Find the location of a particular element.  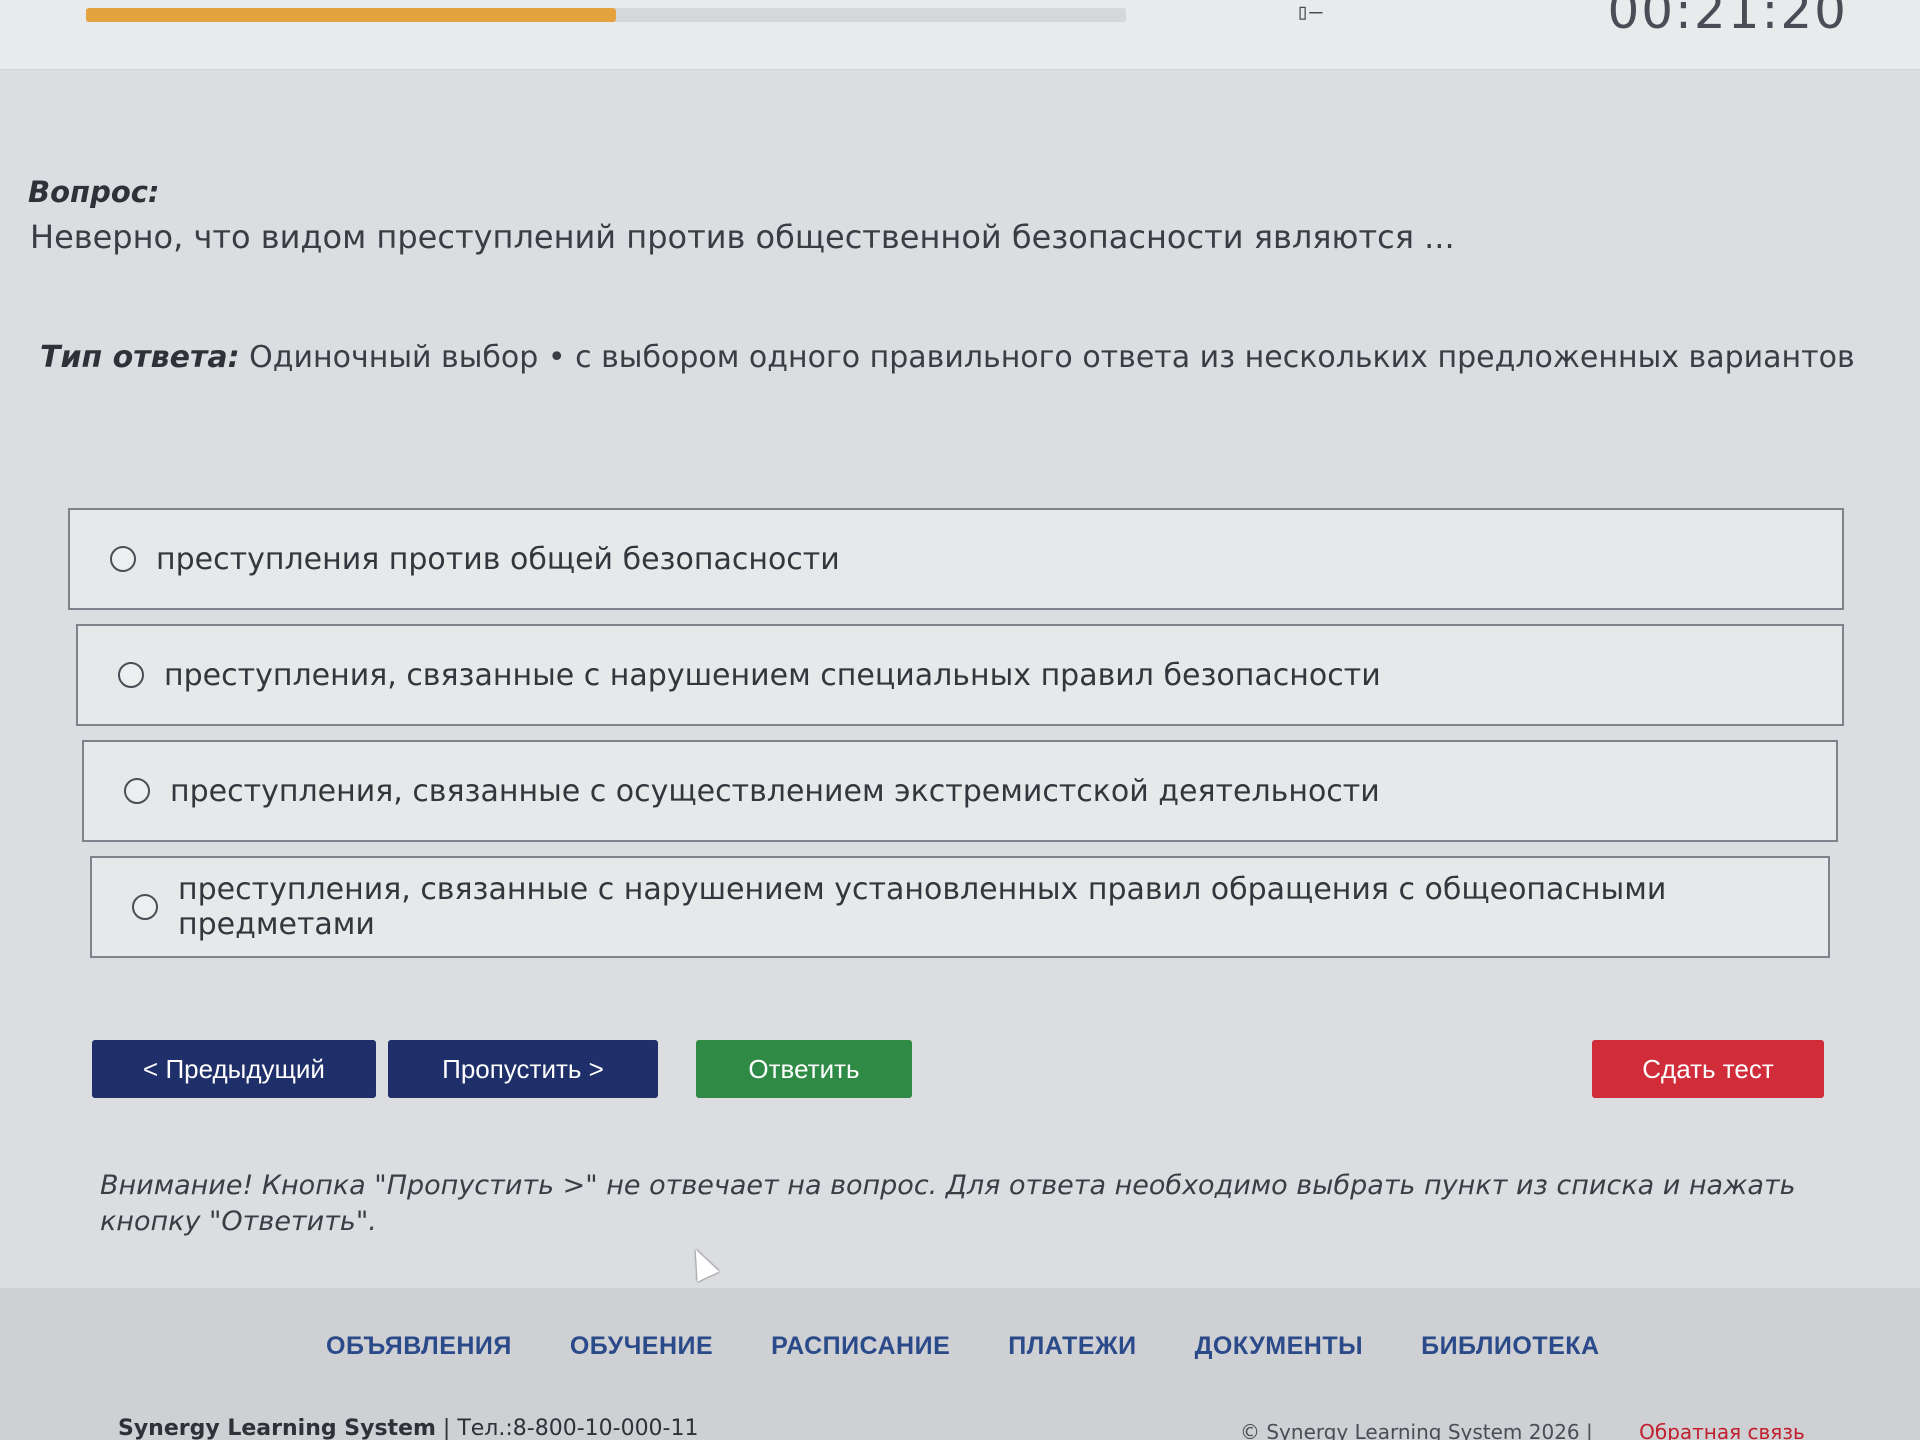

answer-type-label: Тип ответа: is located at coordinates (140, 357).